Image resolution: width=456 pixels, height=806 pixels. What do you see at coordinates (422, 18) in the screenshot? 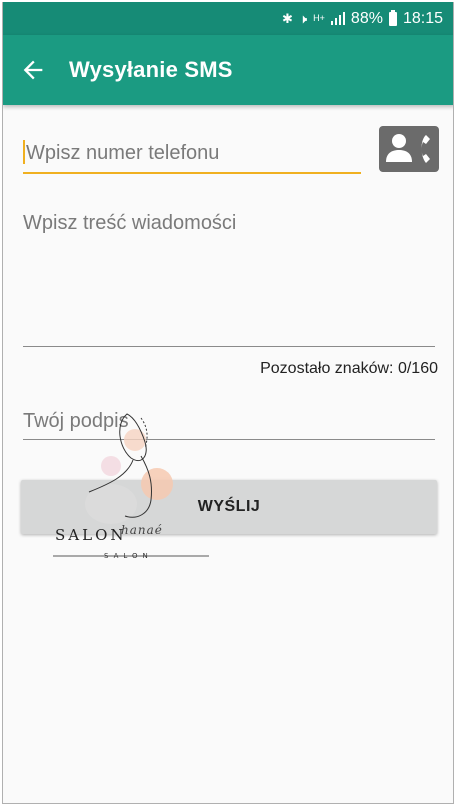
I see `clock: 18:15` at bounding box center [422, 18].